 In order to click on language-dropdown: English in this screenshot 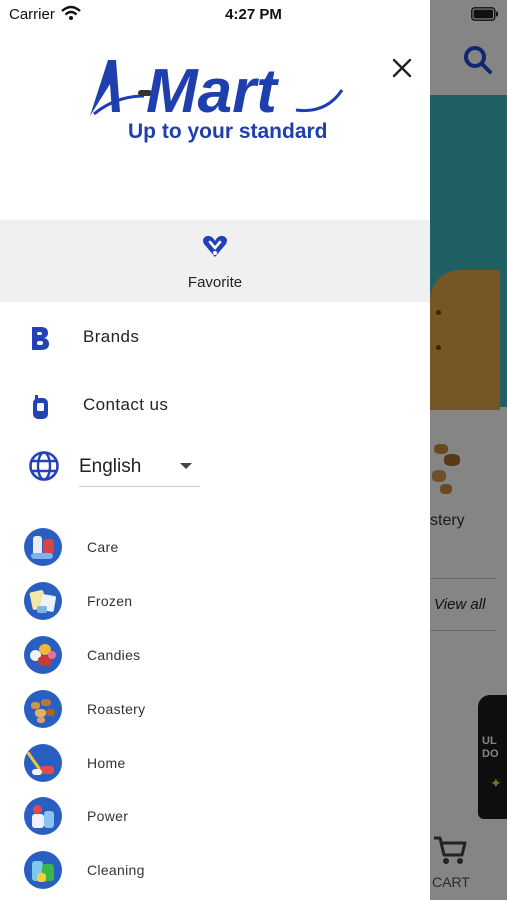, I will do `click(139, 465)`.